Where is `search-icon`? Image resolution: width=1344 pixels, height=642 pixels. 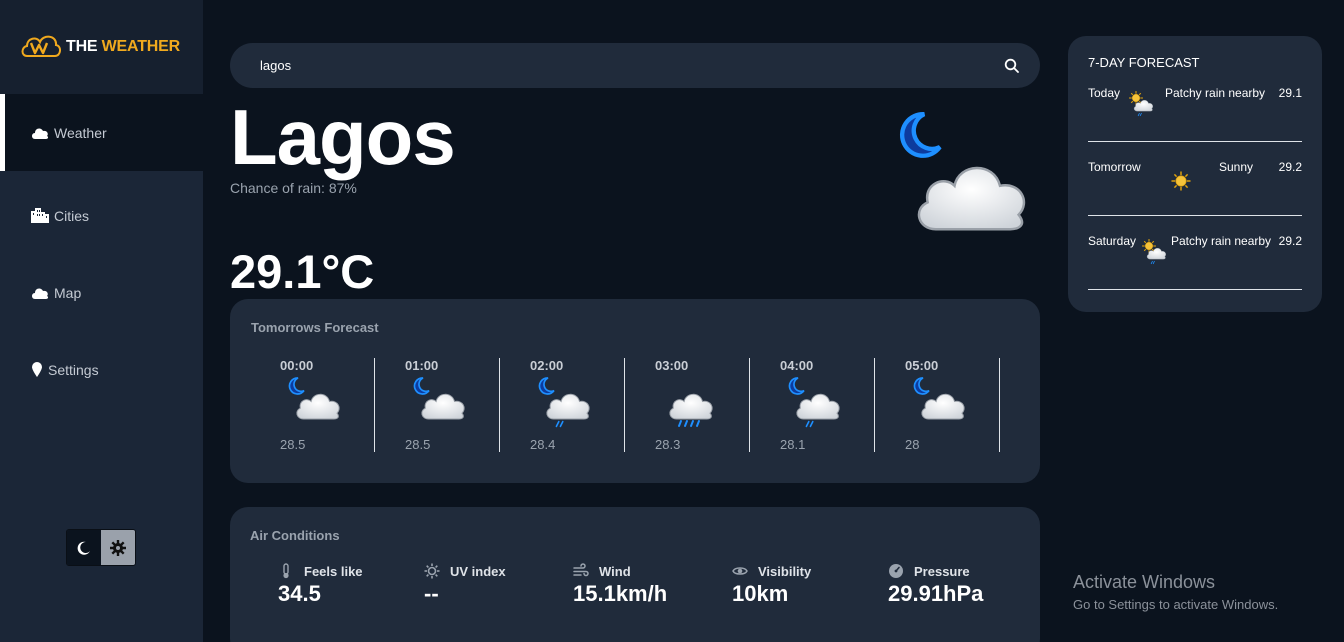
search-icon is located at coordinates (1012, 66).